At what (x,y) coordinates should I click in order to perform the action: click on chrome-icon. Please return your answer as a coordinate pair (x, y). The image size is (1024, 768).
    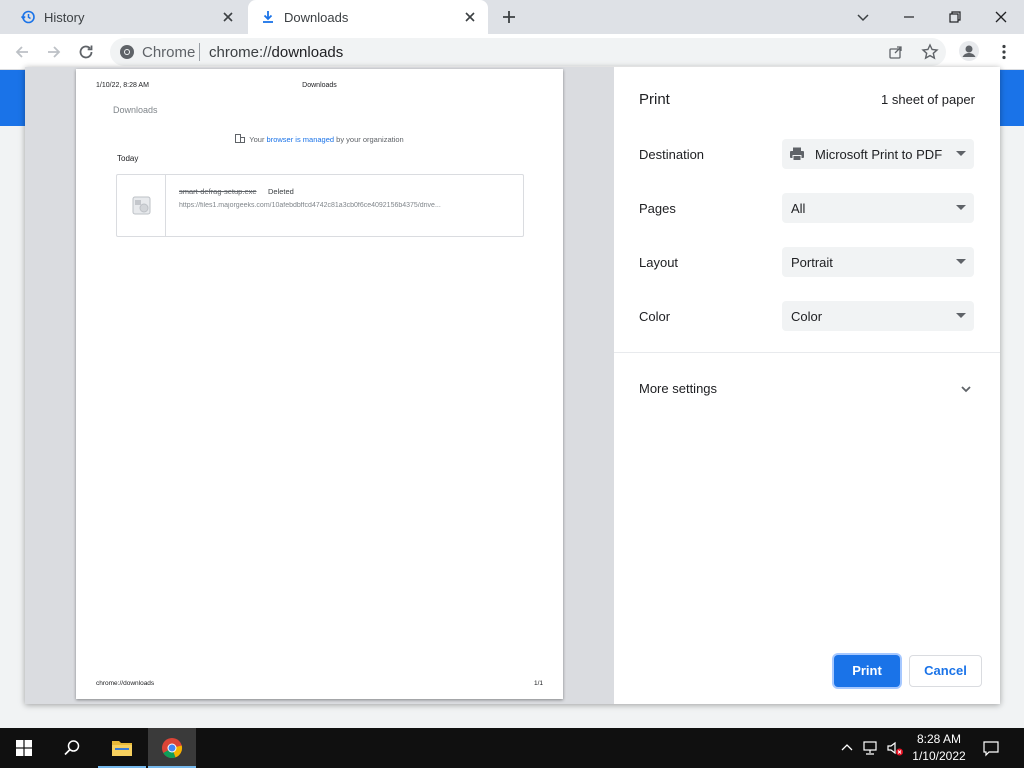
    Looking at the image, I should click on (172, 748).